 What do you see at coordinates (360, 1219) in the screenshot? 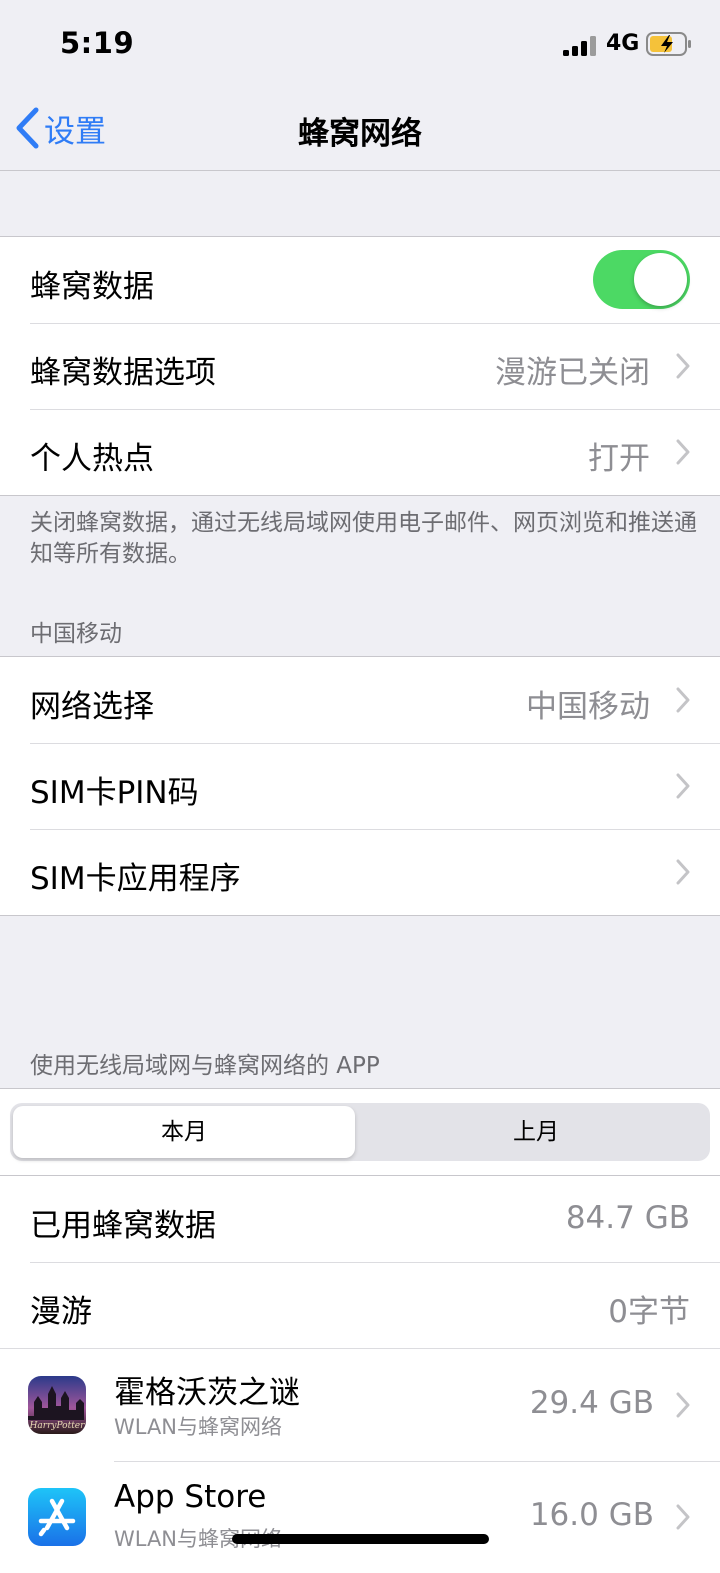
I see `cellular-data-used-row: 已用蜂窝数据 84.7 GB` at bounding box center [360, 1219].